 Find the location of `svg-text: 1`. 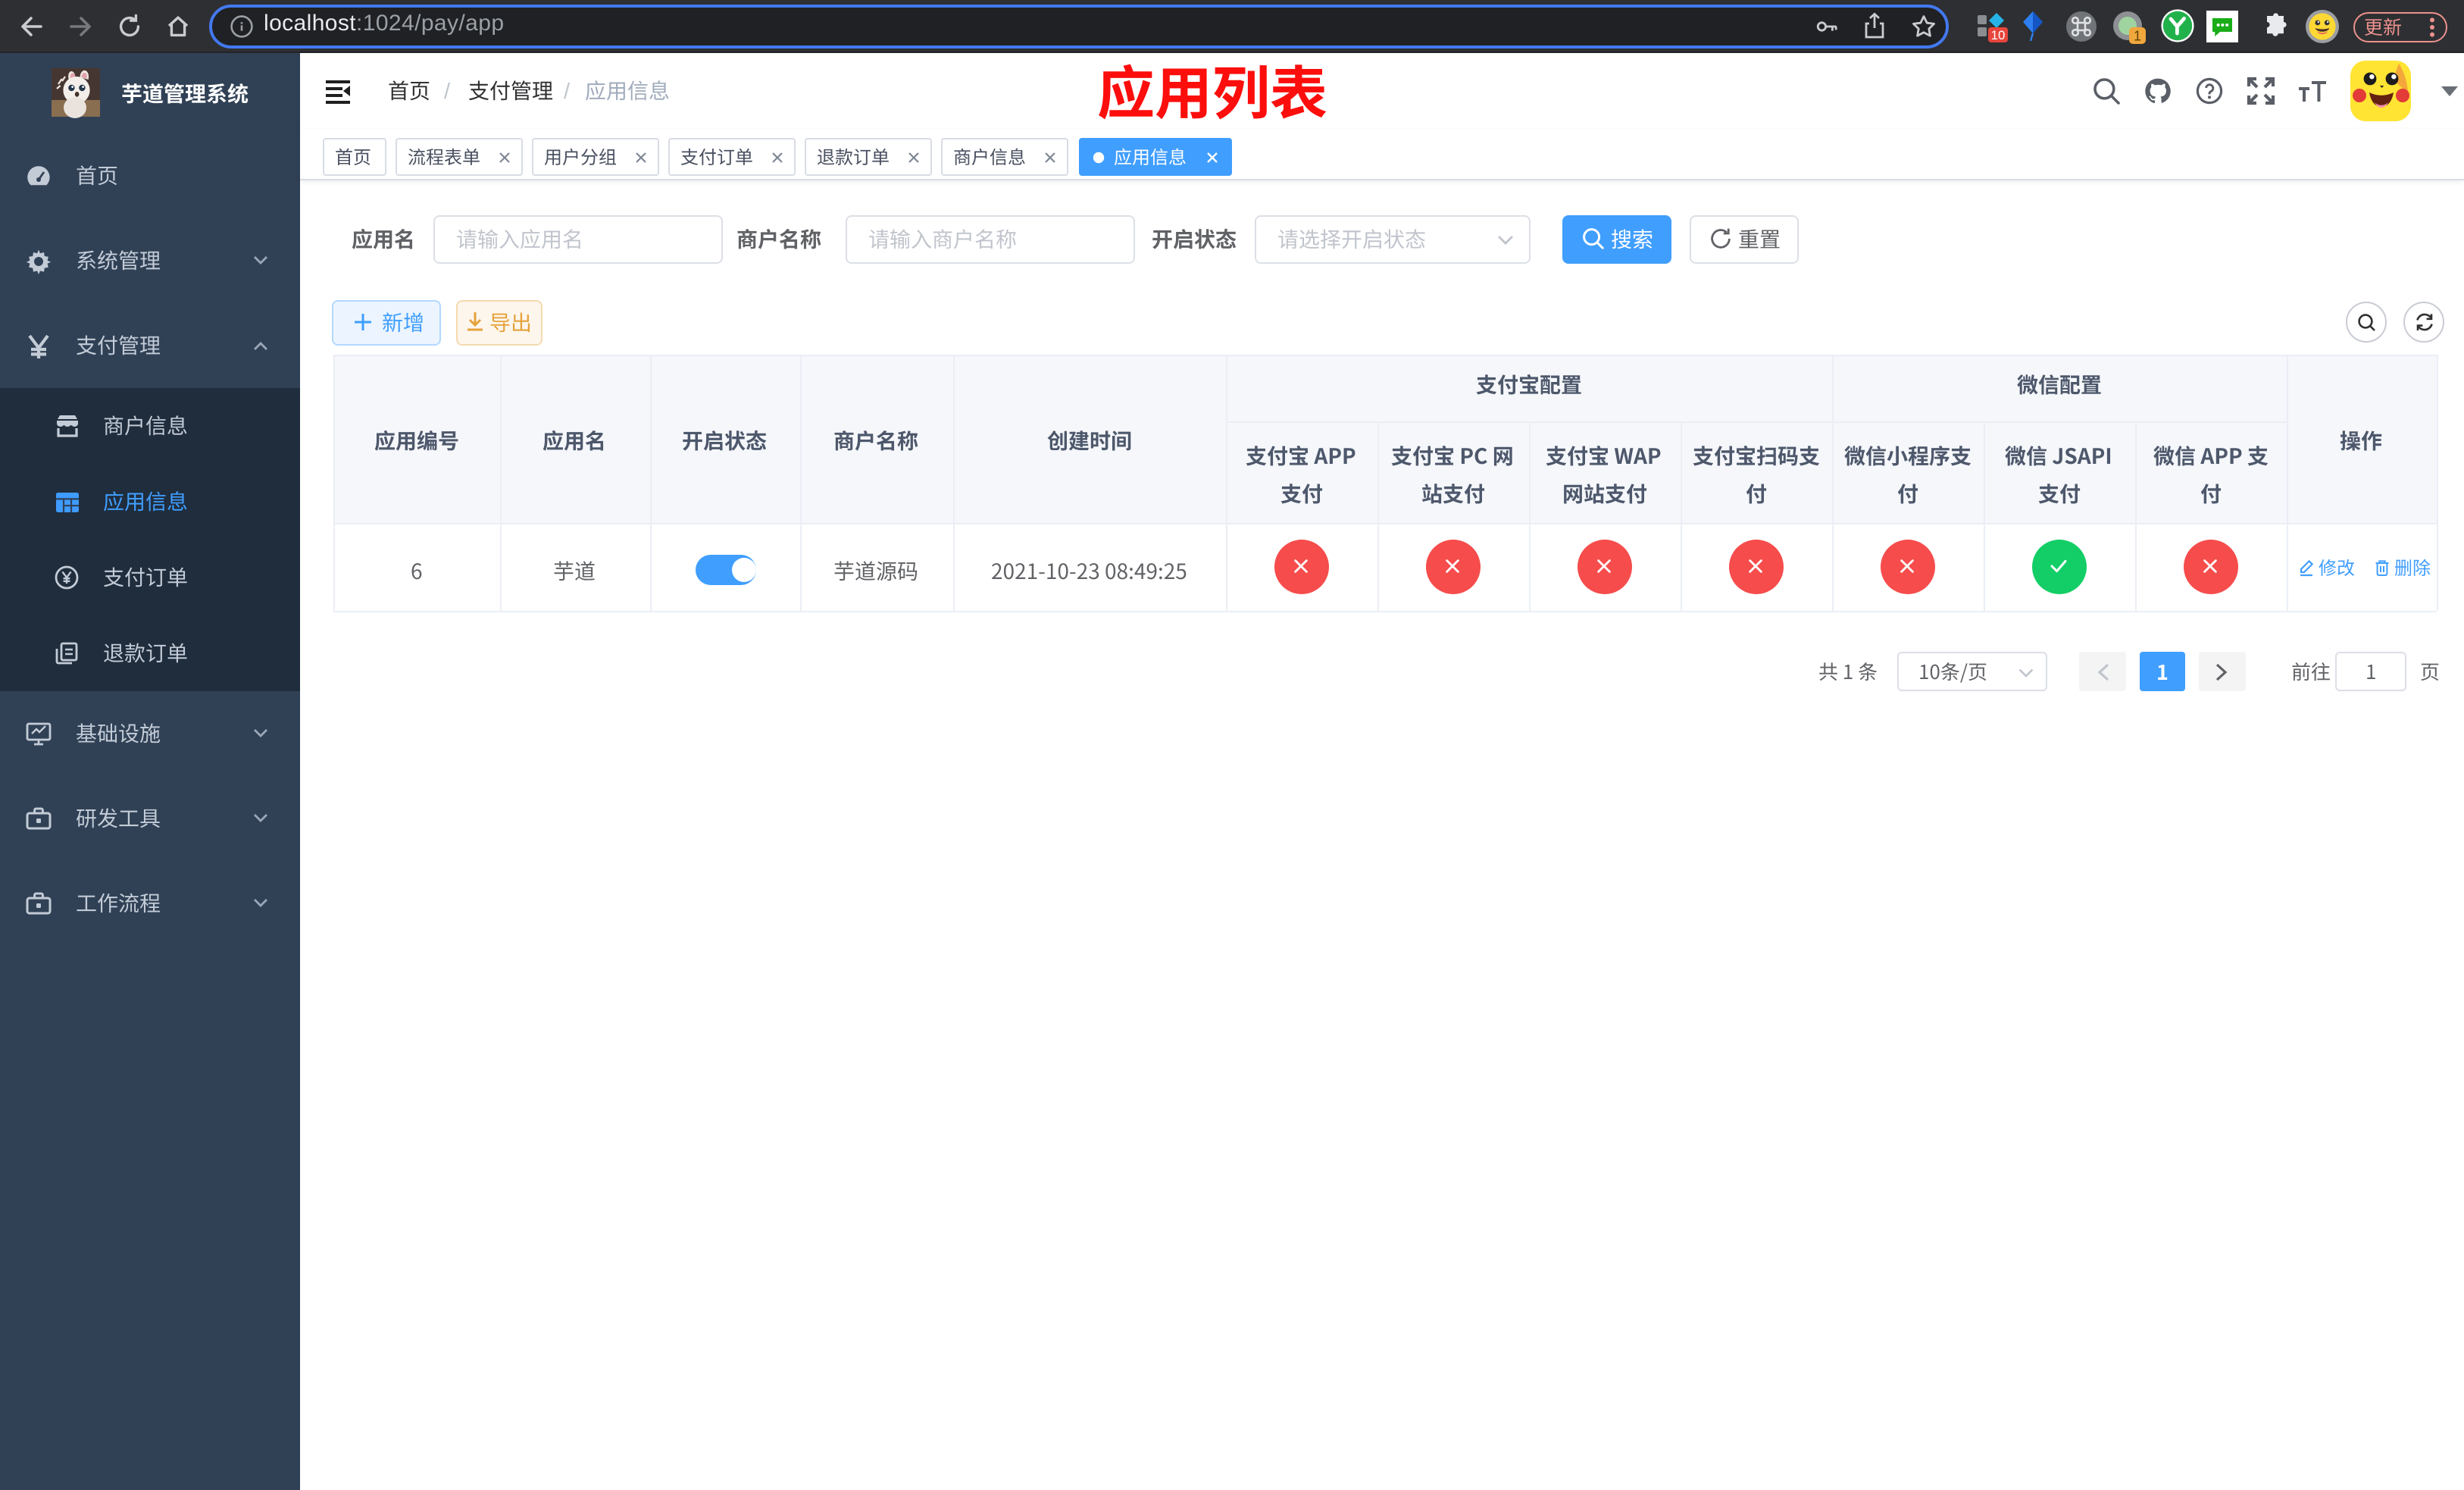

svg-text: 1 is located at coordinates (2137, 36).